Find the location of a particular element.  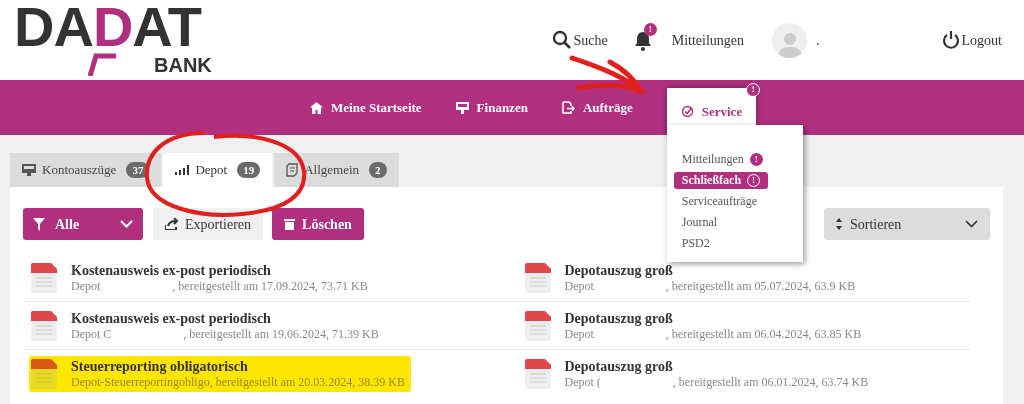

funnel-icon is located at coordinates (39, 224).